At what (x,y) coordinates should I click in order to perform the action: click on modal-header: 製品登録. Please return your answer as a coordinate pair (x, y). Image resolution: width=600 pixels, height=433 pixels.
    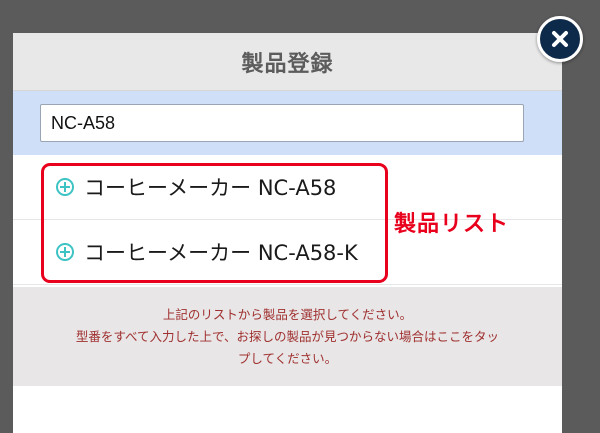
    Looking at the image, I should click on (287, 62).